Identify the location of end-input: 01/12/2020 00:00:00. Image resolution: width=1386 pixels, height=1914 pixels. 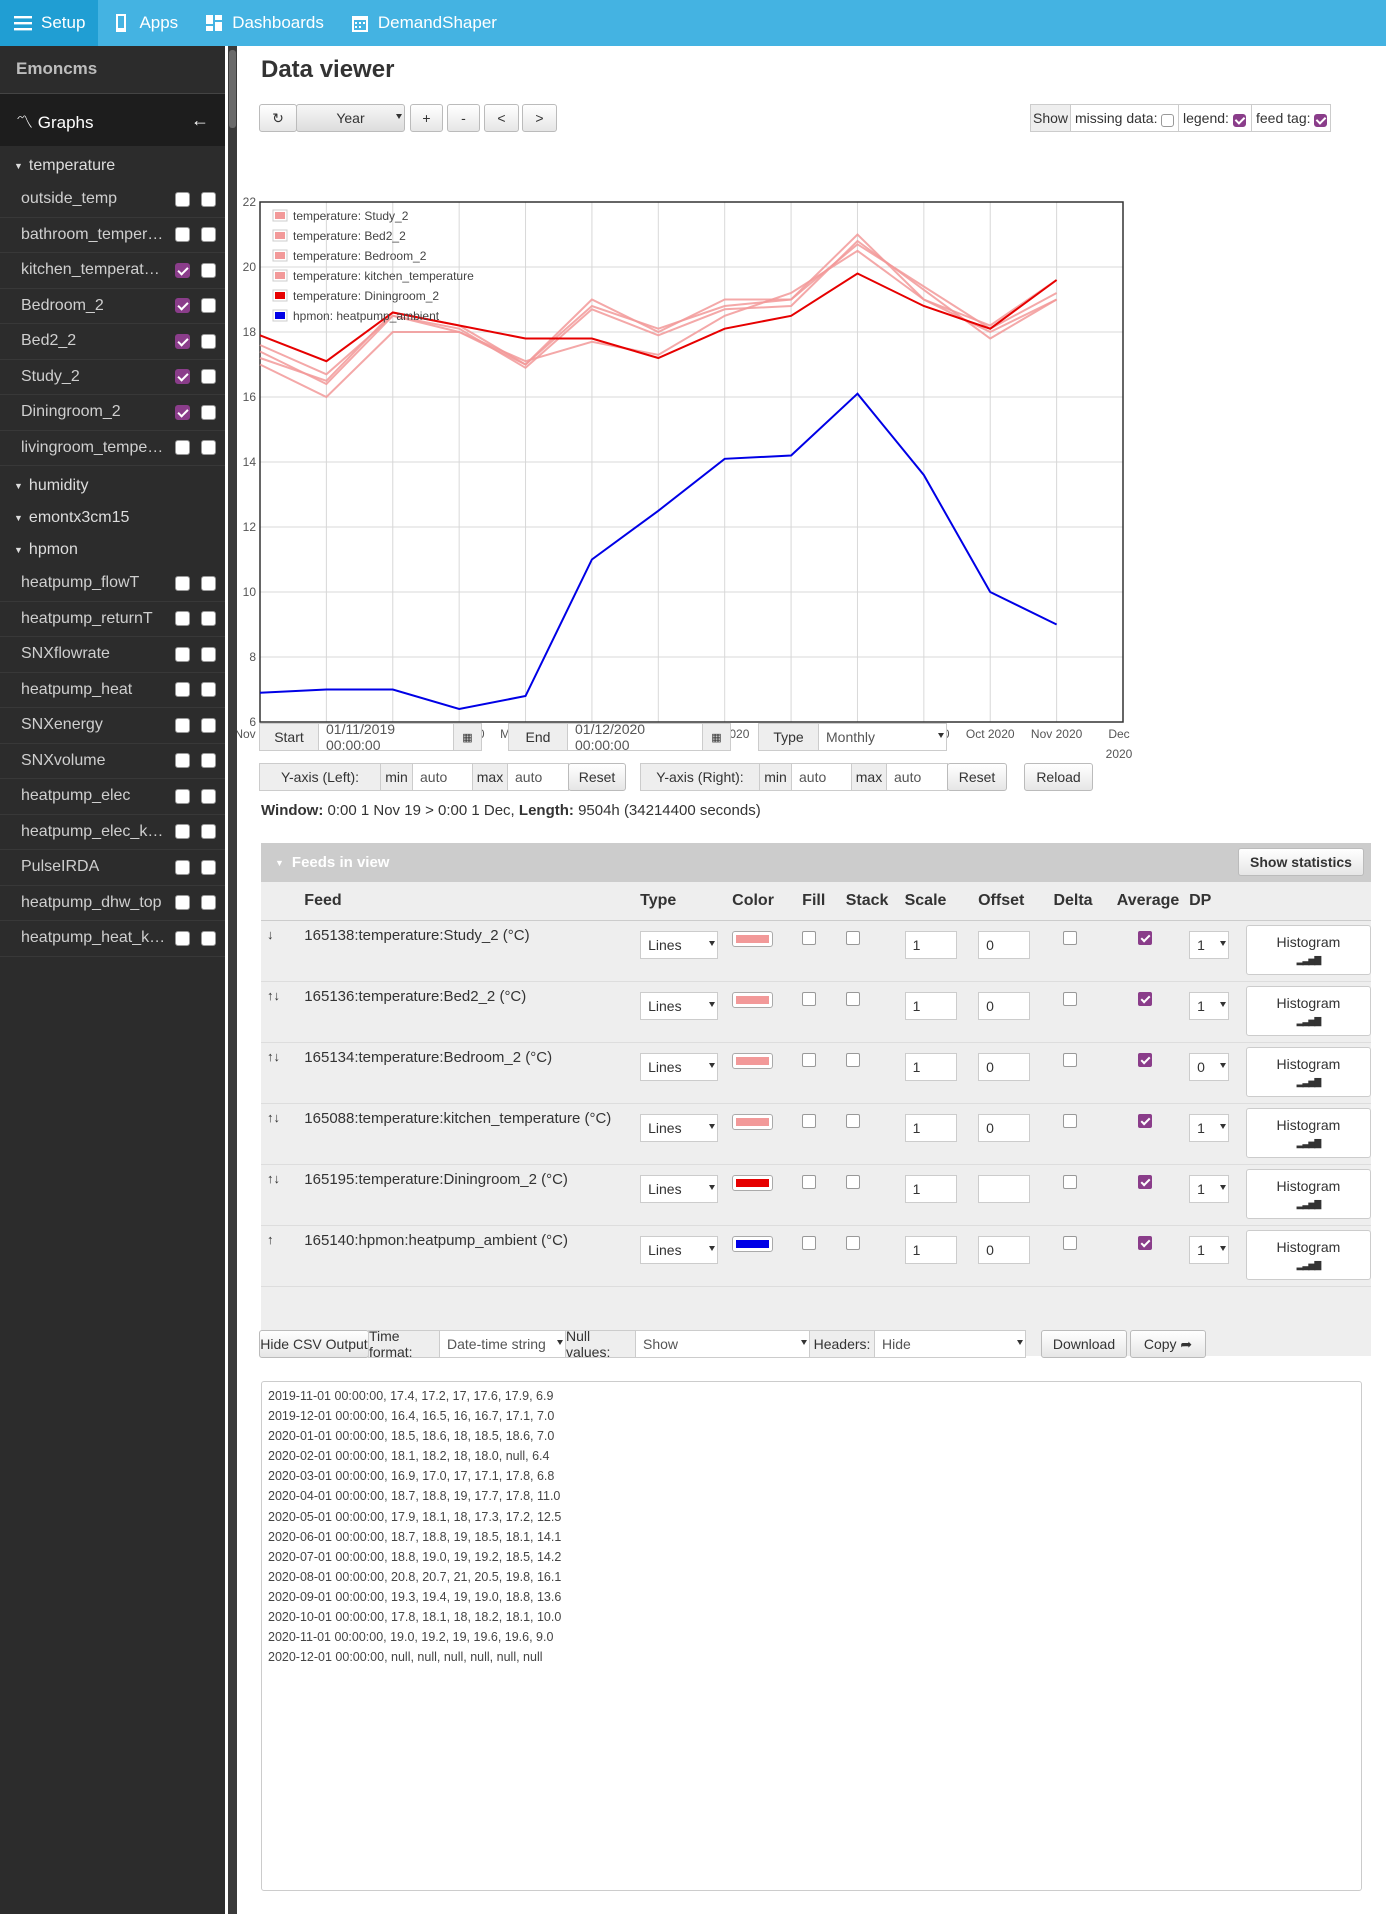
(635, 737).